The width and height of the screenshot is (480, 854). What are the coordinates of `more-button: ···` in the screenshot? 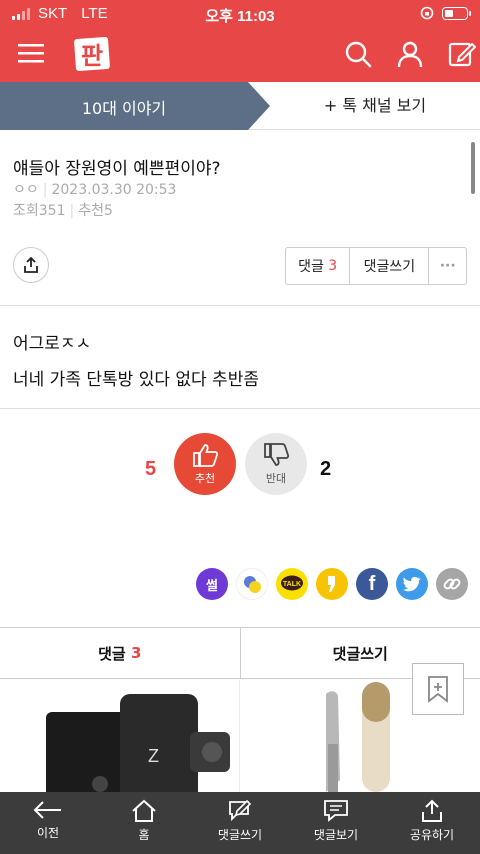 It's located at (447, 266).